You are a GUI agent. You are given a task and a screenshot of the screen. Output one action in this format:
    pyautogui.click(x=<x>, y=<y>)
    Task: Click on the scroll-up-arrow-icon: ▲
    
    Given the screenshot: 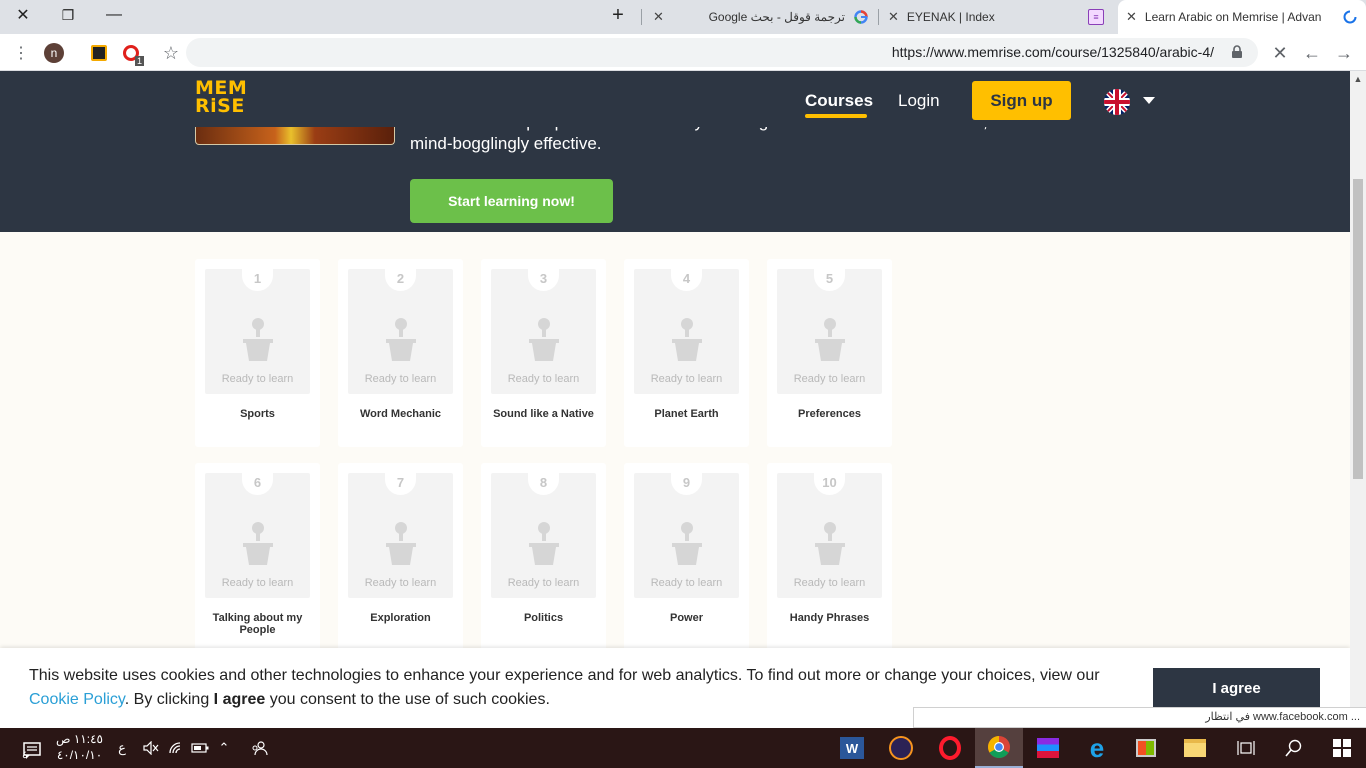 What is the action you would take?
    pyautogui.click(x=1358, y=79)
    